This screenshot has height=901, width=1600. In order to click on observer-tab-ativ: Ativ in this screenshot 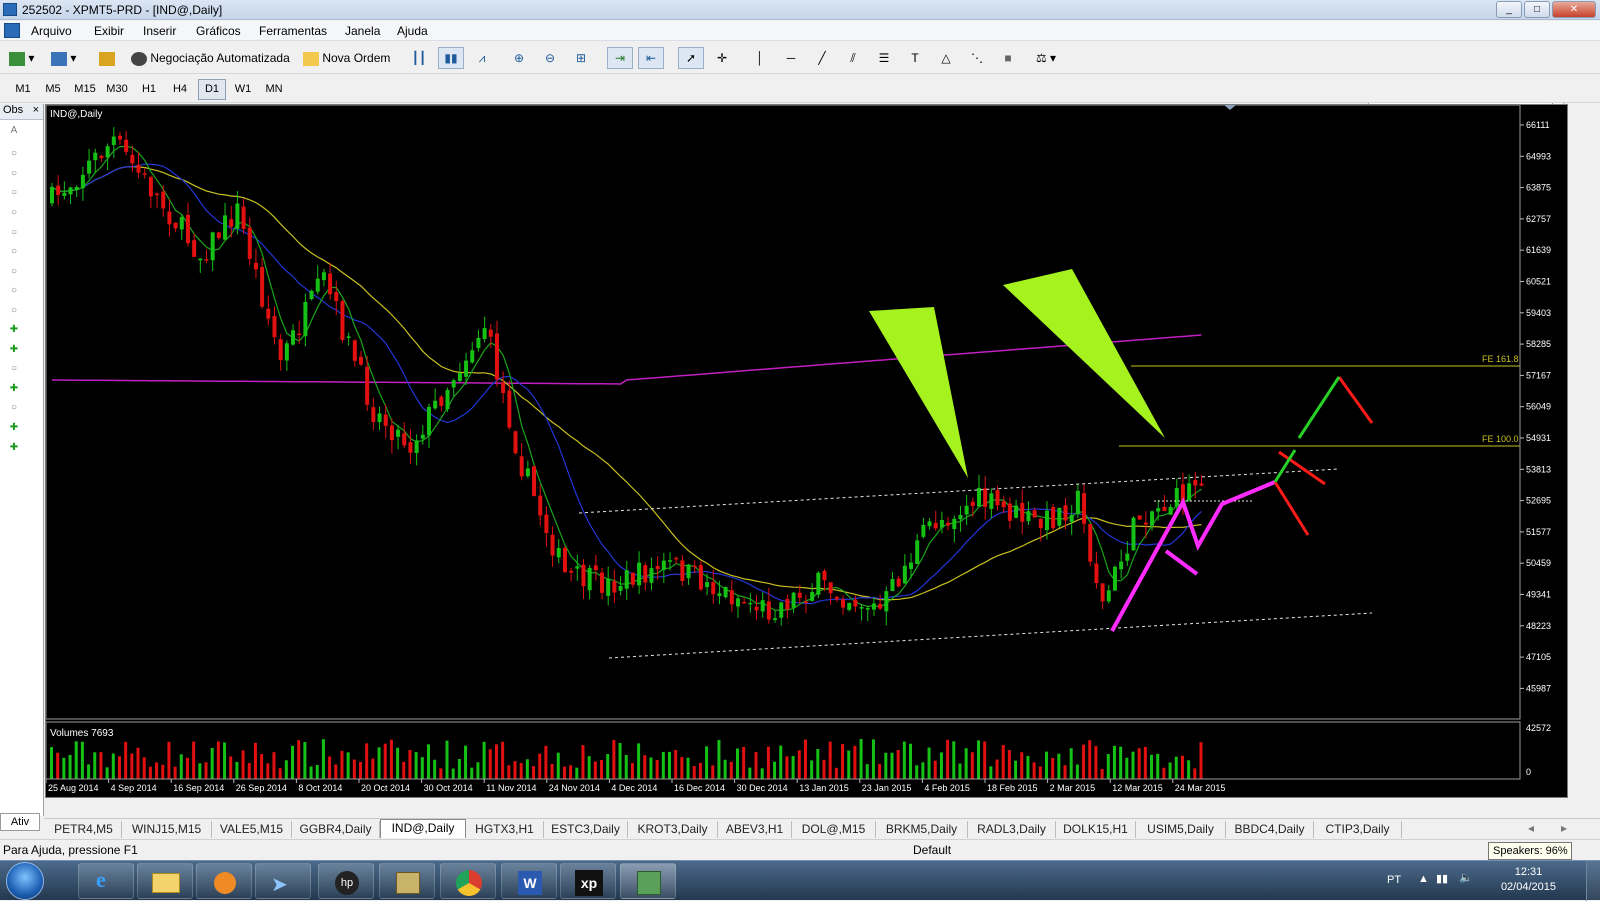, I will do `click(20, 822)`.